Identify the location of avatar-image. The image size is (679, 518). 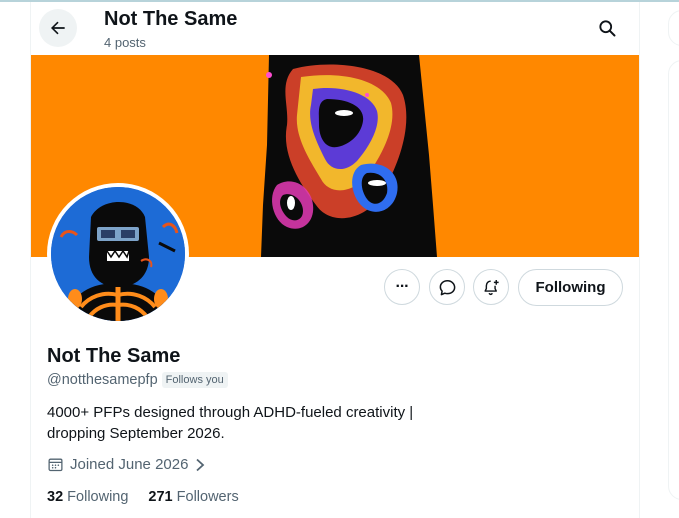
(118, 254).